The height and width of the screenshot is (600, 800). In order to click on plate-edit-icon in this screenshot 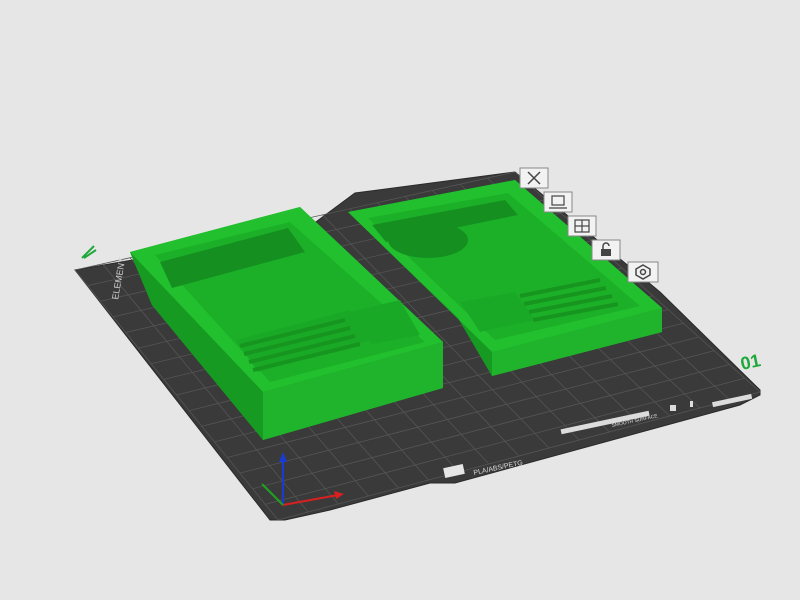, I will do `click(89, 252)`.